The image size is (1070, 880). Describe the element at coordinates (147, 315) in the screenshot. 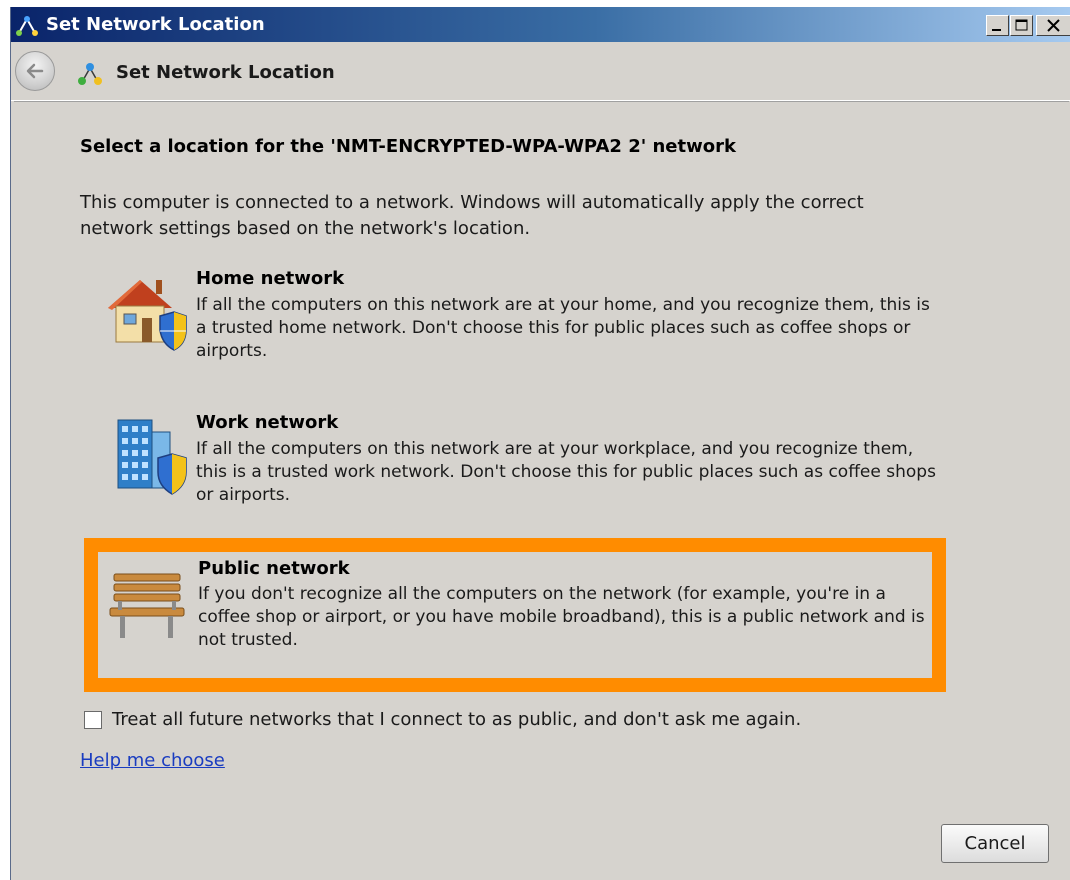

I see `house-shield-icon` at that location.